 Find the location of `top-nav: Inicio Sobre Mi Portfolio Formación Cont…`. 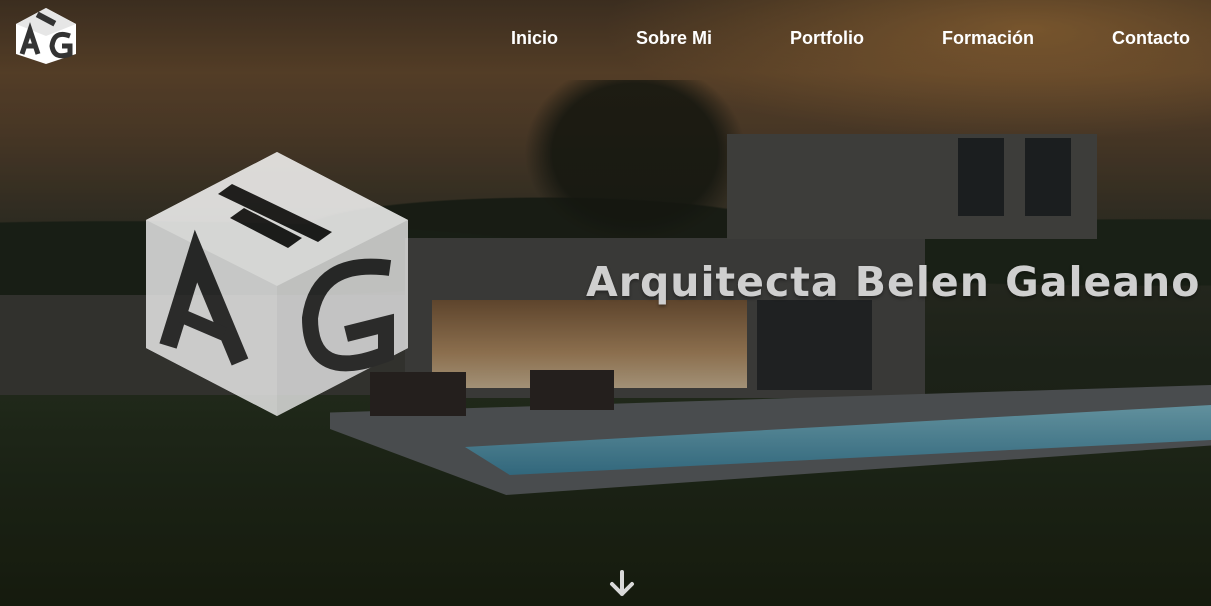

top-nav: Inicio Sobre Mi Portfolio Formación Cont… is located at coordinates (605, 38).